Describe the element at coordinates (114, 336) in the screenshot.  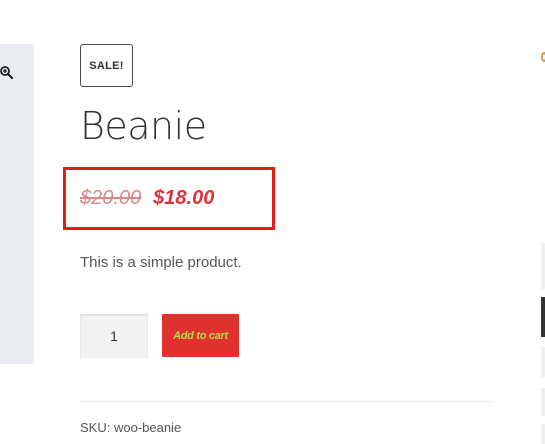
I see `quantity-input` at that location.